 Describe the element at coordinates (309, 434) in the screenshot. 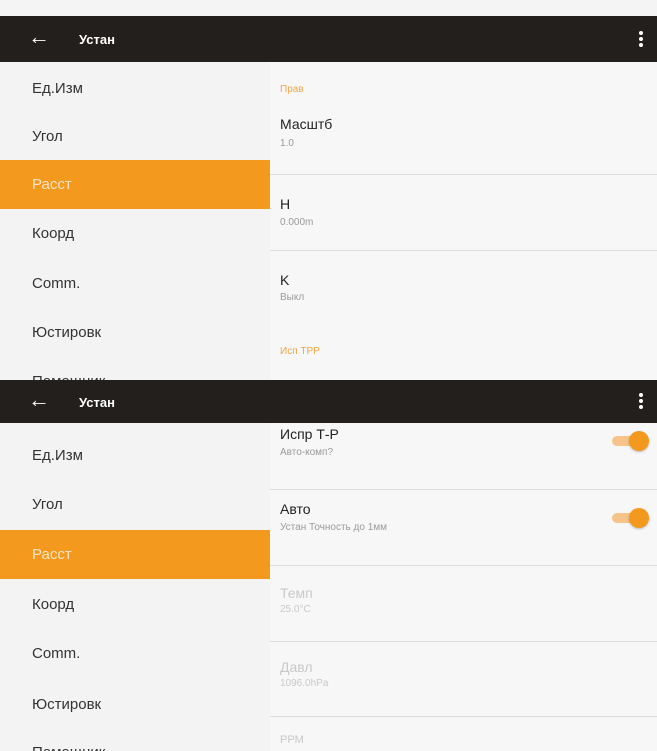

I see `setting-title: Испр Т-Р` at that location.